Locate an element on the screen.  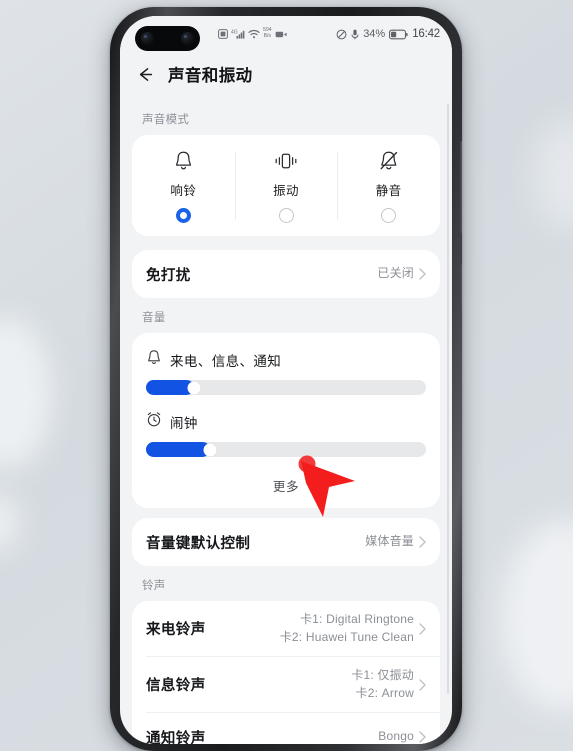
sound-mode-option-ring: 响铃 is located at coordinates (183, 186).